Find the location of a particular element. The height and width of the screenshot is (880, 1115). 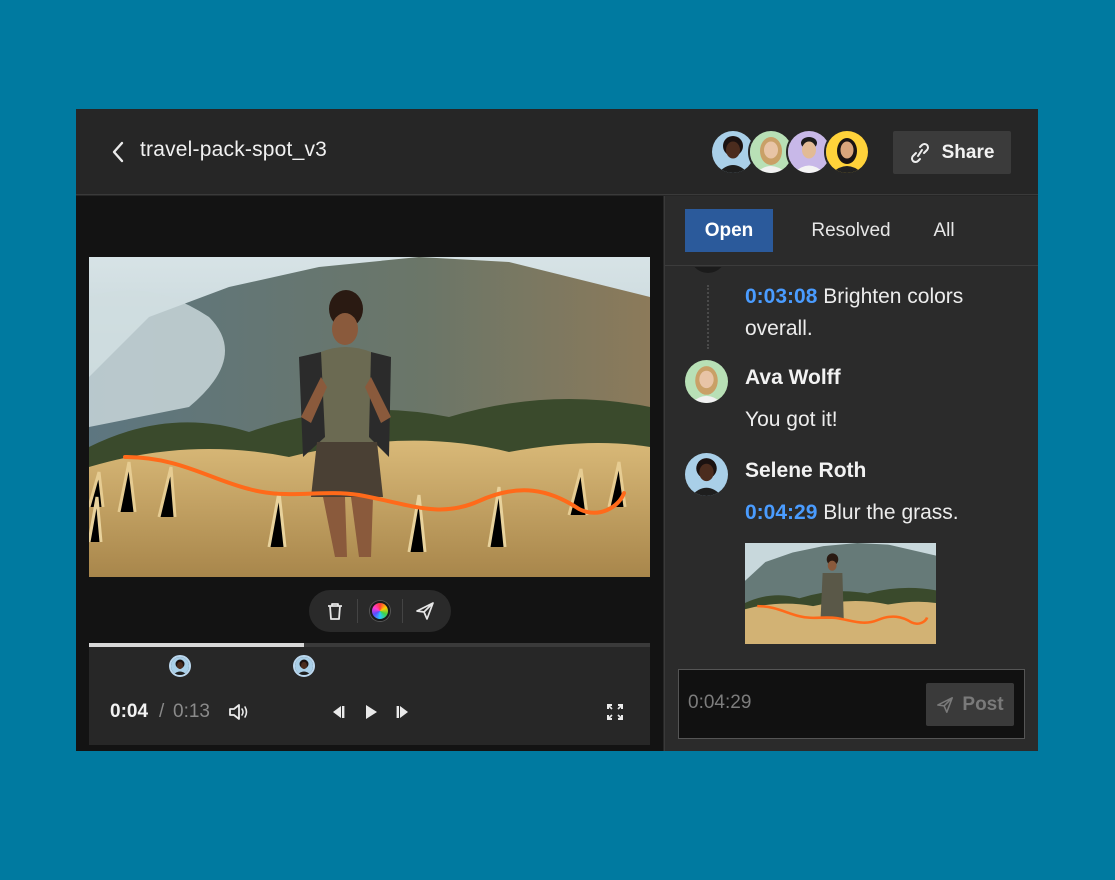

step-forward-icon is located at coordinates (402, 712).